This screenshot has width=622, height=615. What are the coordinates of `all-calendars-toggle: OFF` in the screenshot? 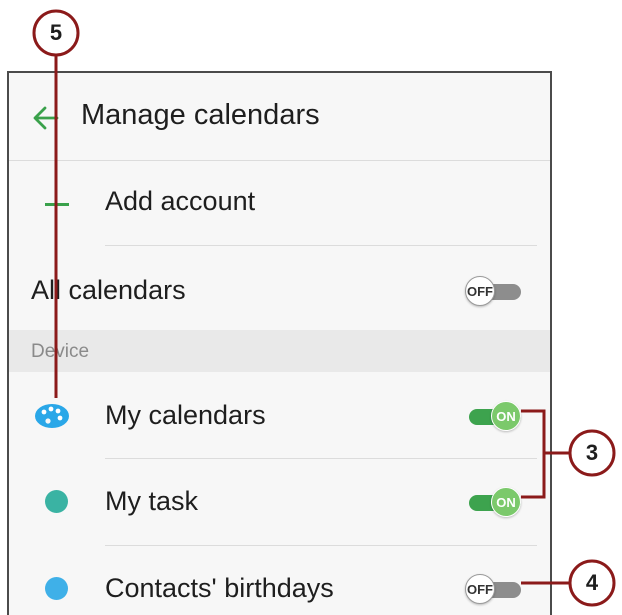 It's located at (494, 291).